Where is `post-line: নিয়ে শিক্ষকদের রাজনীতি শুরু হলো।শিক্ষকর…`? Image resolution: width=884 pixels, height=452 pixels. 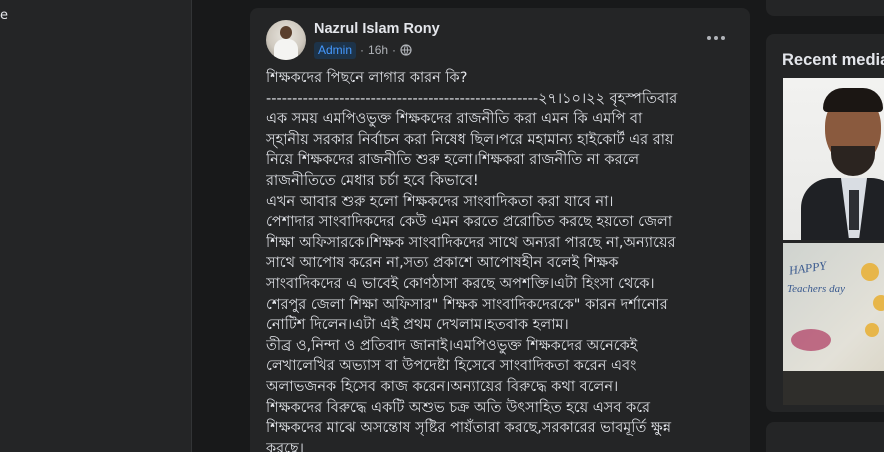 post-line: নিয়ে শিক্ষকদের রাজনীতি শুরু হলো।শিক্ষকর… is located at coordinates (453, 160).